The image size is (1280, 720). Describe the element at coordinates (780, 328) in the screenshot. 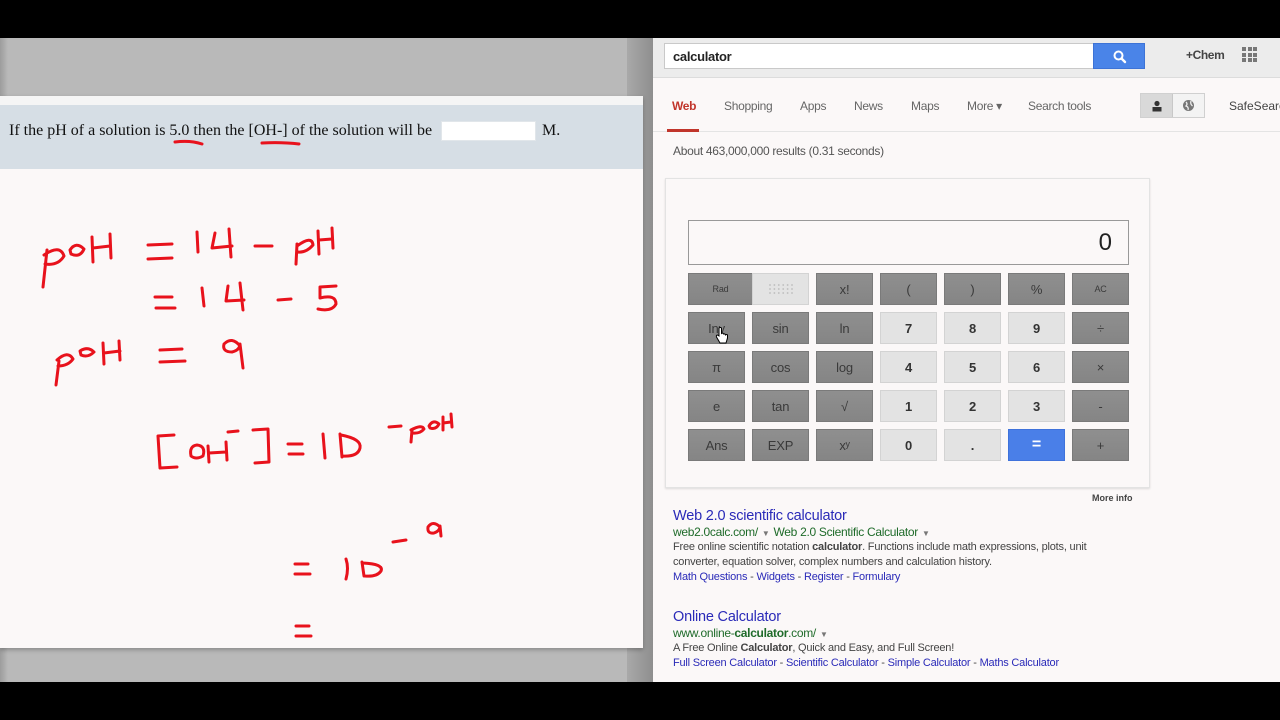

I see `calc-key-sin: sin` at that location.